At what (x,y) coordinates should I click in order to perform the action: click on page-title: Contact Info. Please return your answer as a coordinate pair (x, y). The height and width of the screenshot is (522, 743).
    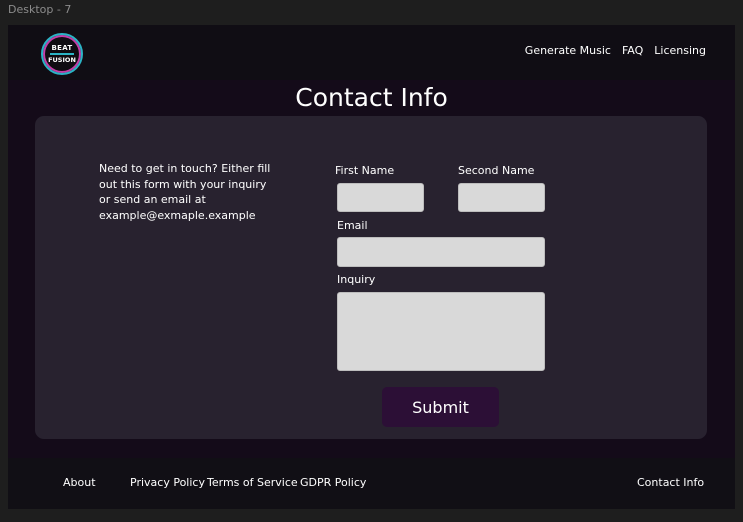
    Looking at the image, I should click on (371, 97).